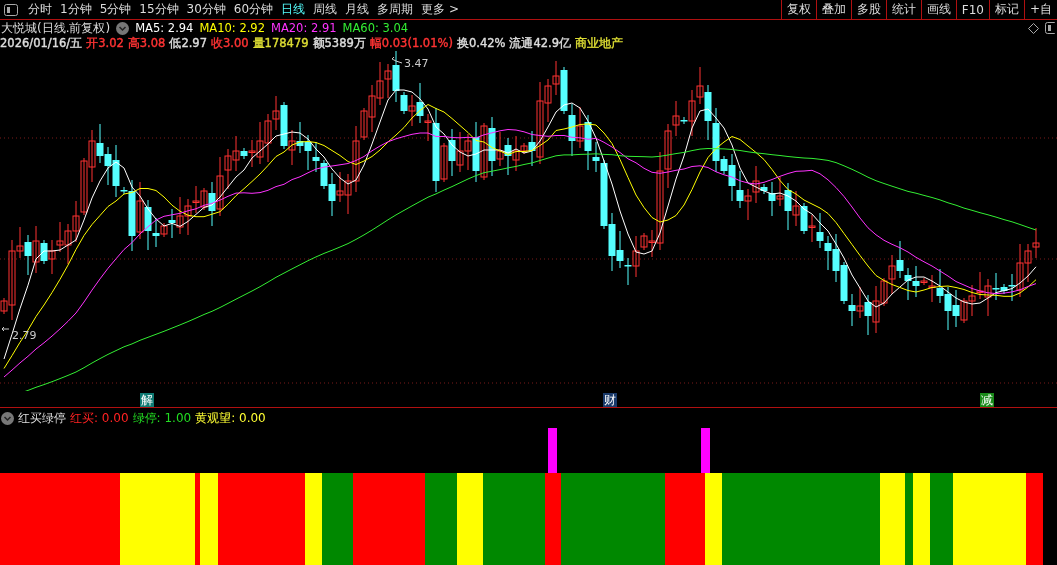  I want to click on stock-title: 大悦城(日线.前复权), so click(56, 28).